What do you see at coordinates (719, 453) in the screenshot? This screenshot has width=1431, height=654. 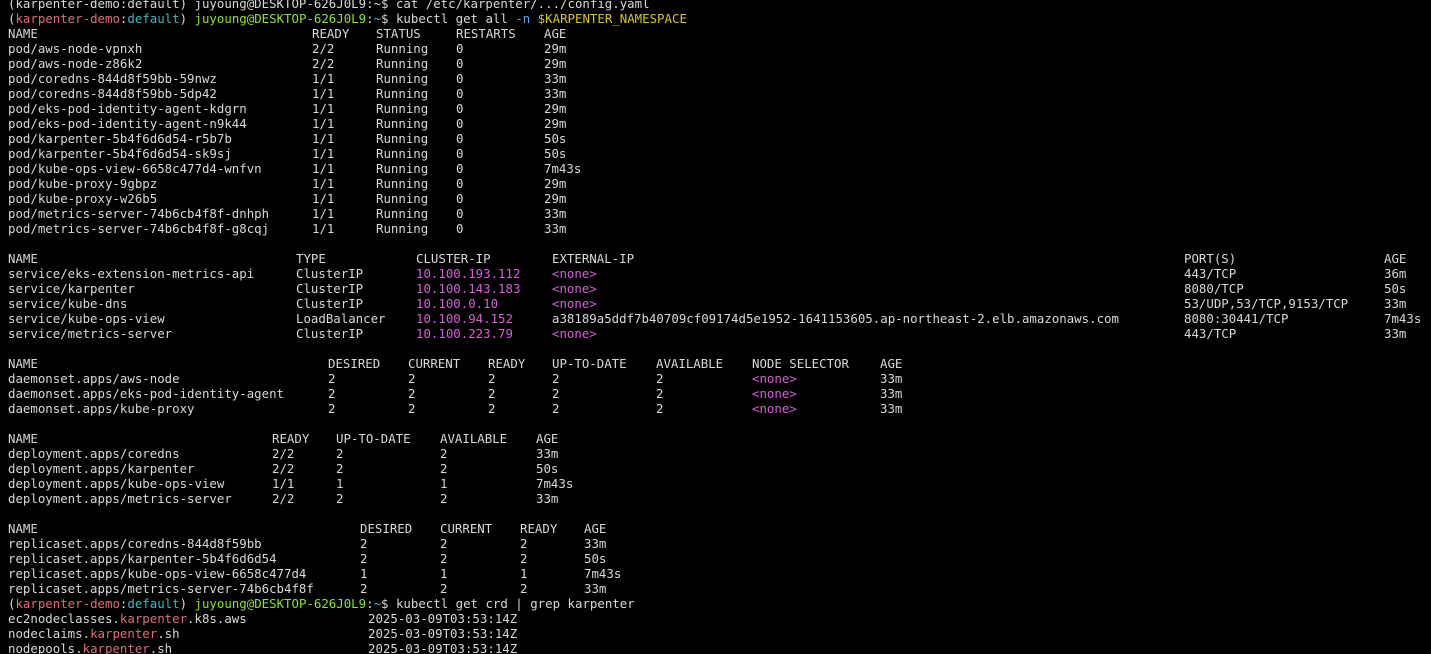 I see `table-row: deployment.apps/coredns 2/2 2 2 33m` at bounding box center [719, 453].